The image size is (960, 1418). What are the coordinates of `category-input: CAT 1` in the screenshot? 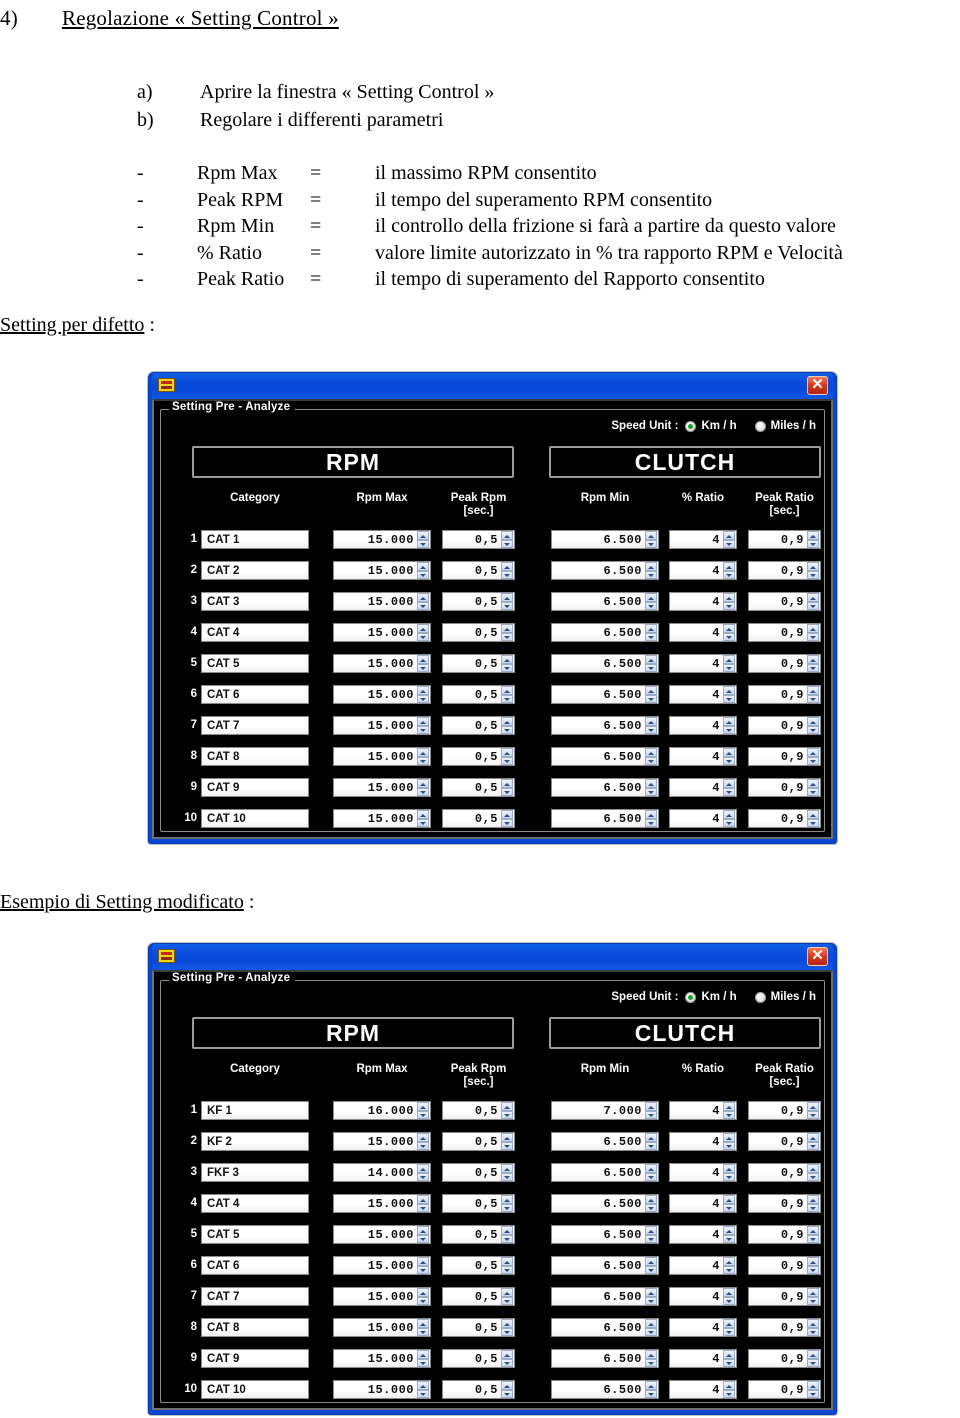 It's located at (255, 539).